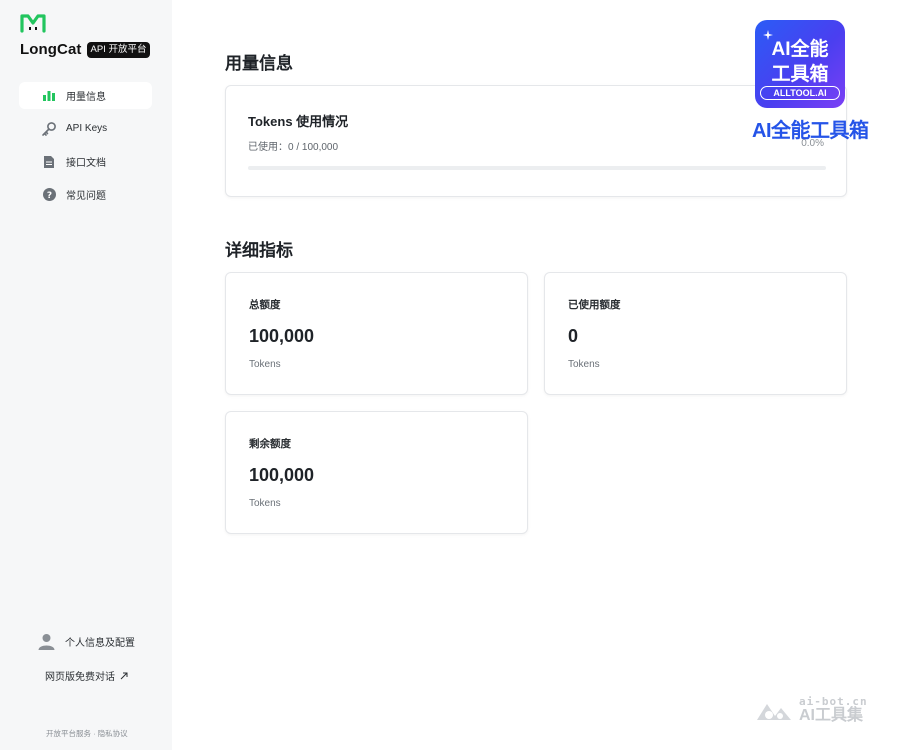 The height and width of the screenshot is (750, 900). What do you see at coordinates (774, 712) in the screenshot?
I see `aibot-logo-icon` at bounding box center [774, 712].